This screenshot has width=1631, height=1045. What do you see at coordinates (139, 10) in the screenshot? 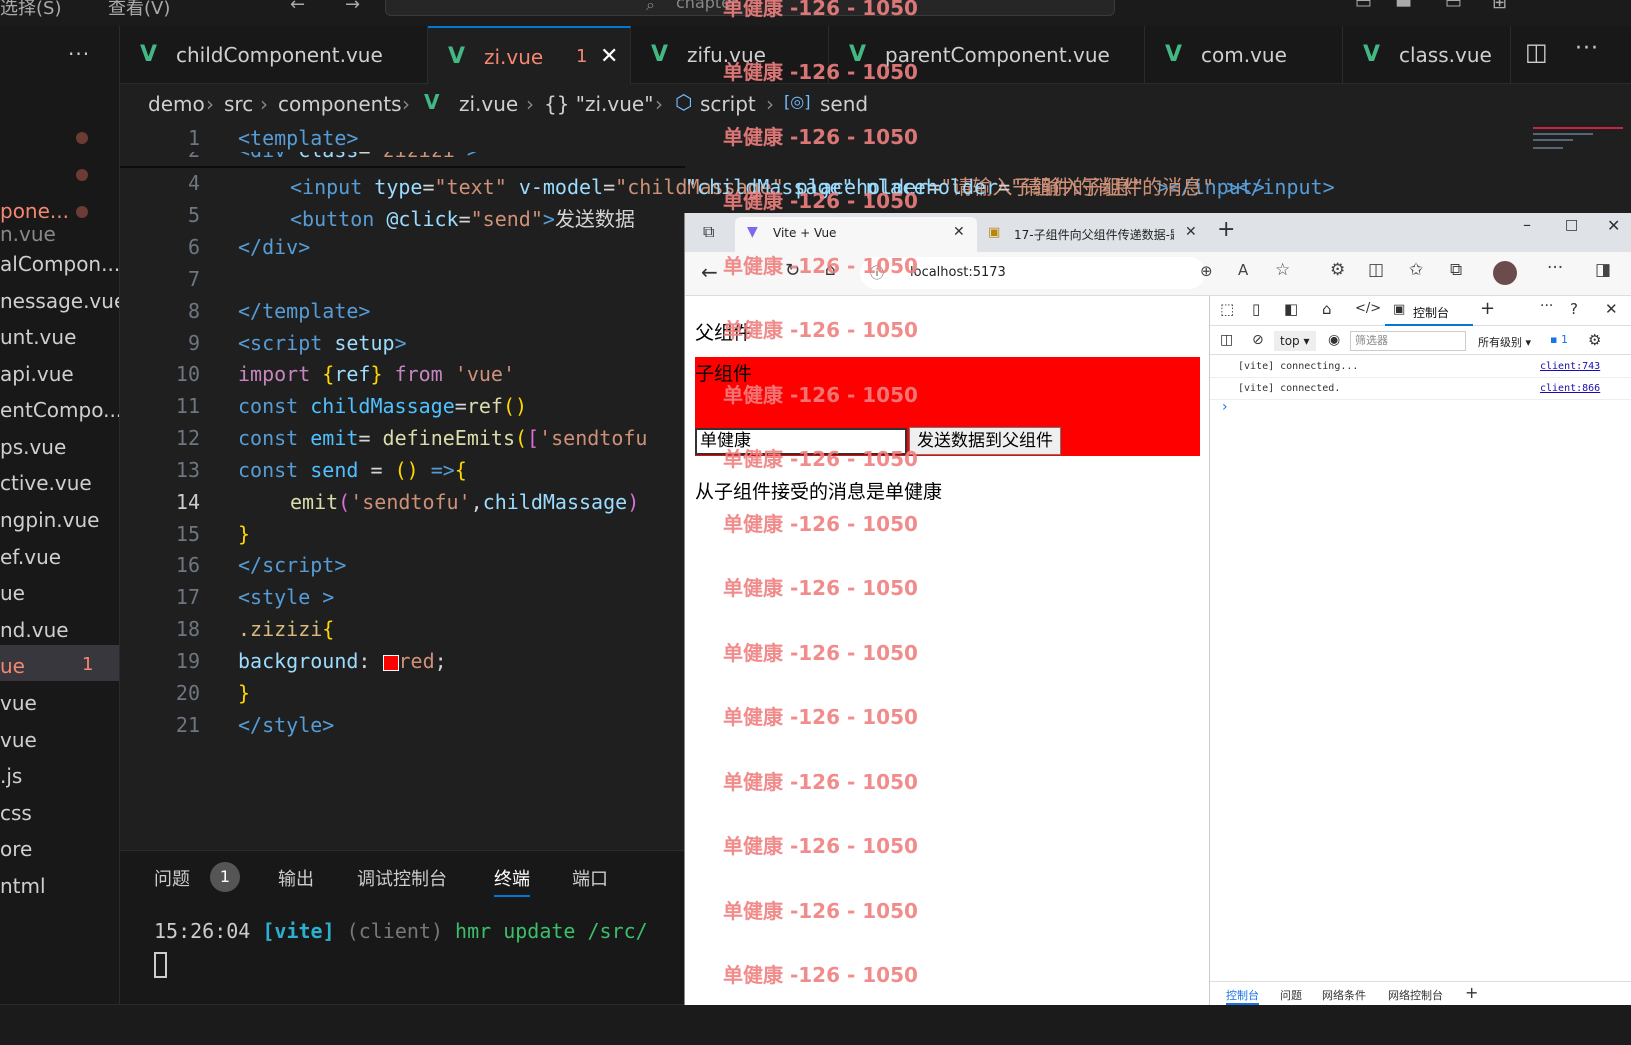
I see `menu-view: 查看(V)` at bounding box center [139, 10].